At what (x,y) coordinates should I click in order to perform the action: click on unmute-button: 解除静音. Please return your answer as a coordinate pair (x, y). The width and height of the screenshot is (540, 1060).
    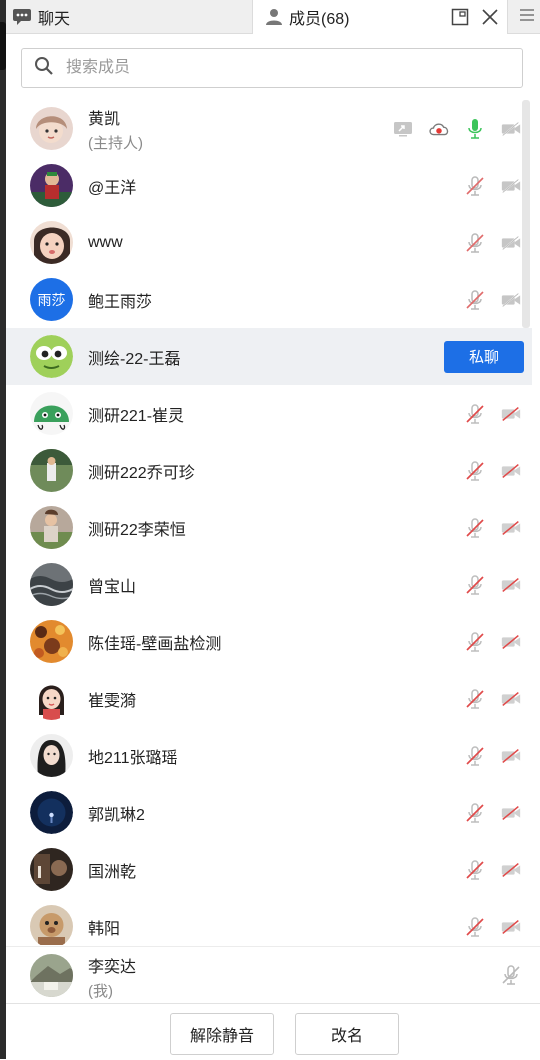
    Looking at the image, I should click on (222, 1034).